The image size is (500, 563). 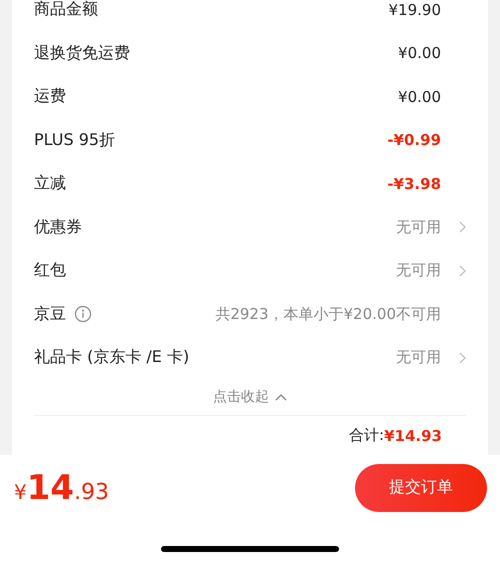 What do you see at coordinates (281, 397) in the screenshot?
I see `chevron-up-icon` at bounding box center [281, 397].